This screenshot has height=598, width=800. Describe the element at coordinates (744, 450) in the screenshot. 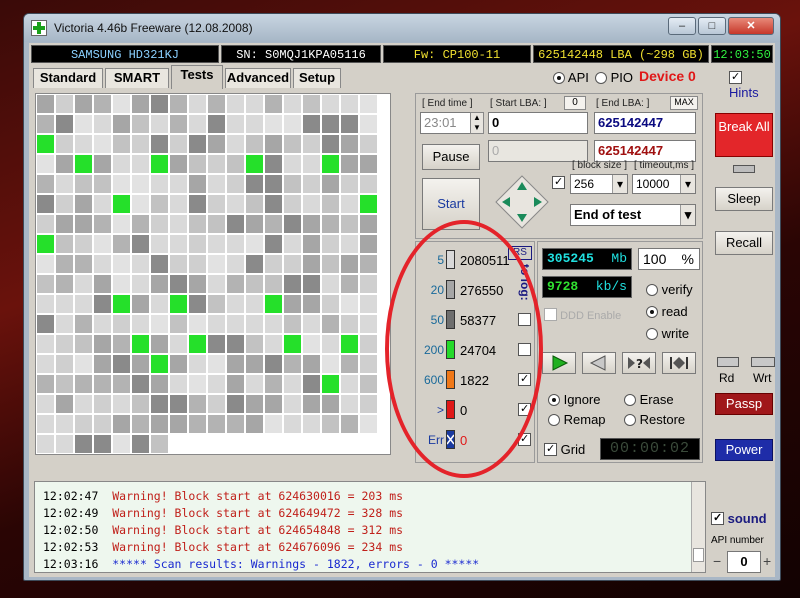

I see `power-button: Power` at that location.